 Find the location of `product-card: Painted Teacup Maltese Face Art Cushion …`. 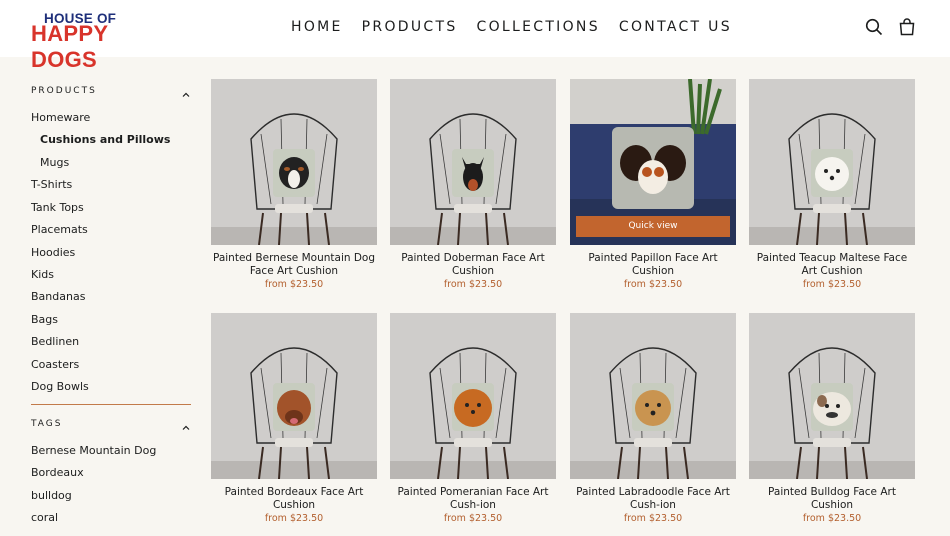

product-card: Painted Teacup Maltese Face Art Cushion … is located at coordinates (832, 184).